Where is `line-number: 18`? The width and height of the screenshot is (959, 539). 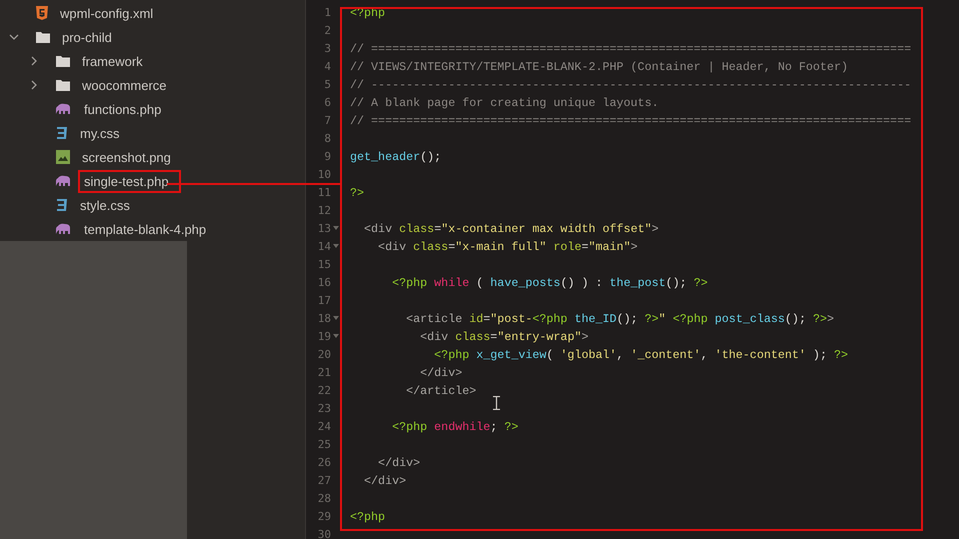 line-number: 18 is located at coordinates (324, 318).